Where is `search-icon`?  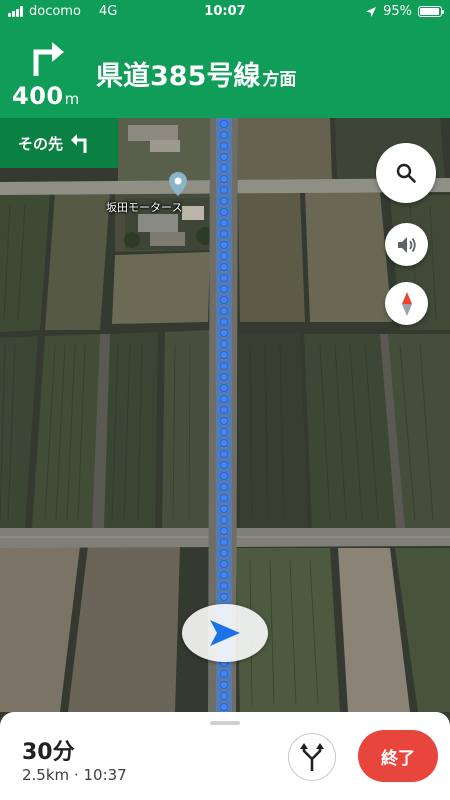
search-icon is located at coordinates (406, 173).